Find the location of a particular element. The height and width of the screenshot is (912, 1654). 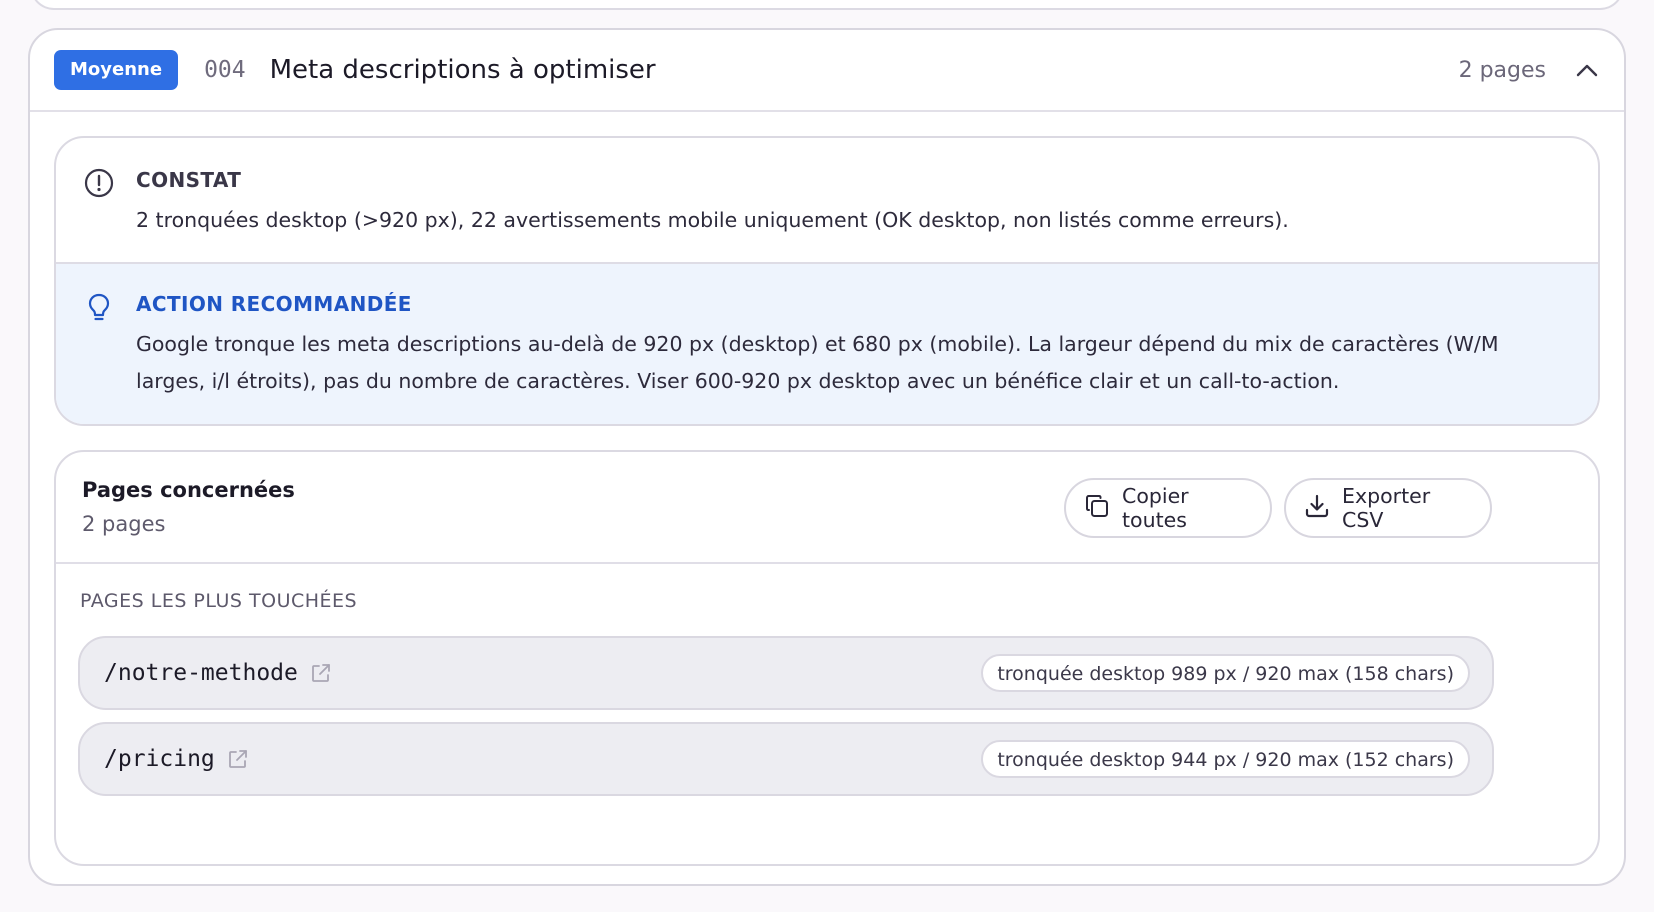

previous-issue-card is located at coordinates (827, 5).